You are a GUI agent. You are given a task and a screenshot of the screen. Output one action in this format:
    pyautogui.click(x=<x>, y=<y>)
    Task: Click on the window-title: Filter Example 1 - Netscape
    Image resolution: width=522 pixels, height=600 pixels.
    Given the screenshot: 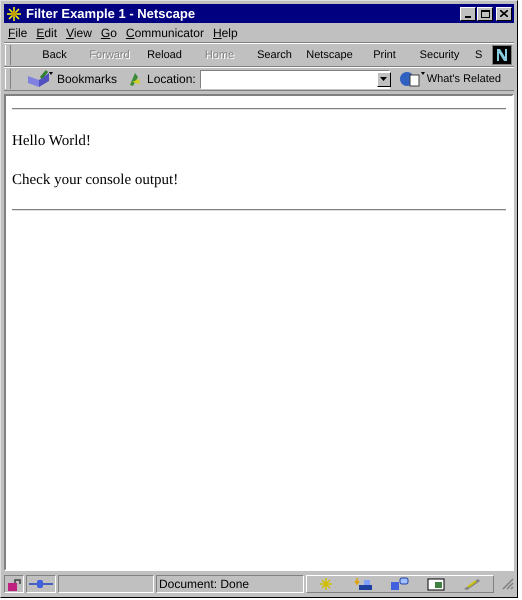 What is the action you would take?
    pyautogui.click(x=111, y=13)
    